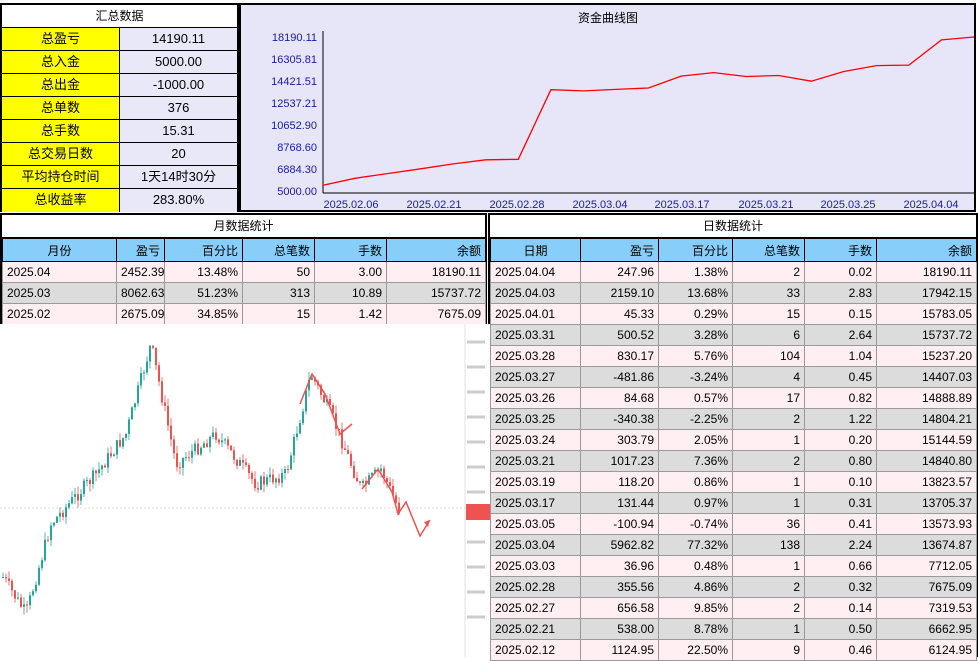 This screenshot has height=661, width=978. Describe the element at coordinates (926, 650) in the screenshot. I see `daily-cell: 6124.95` at that location.